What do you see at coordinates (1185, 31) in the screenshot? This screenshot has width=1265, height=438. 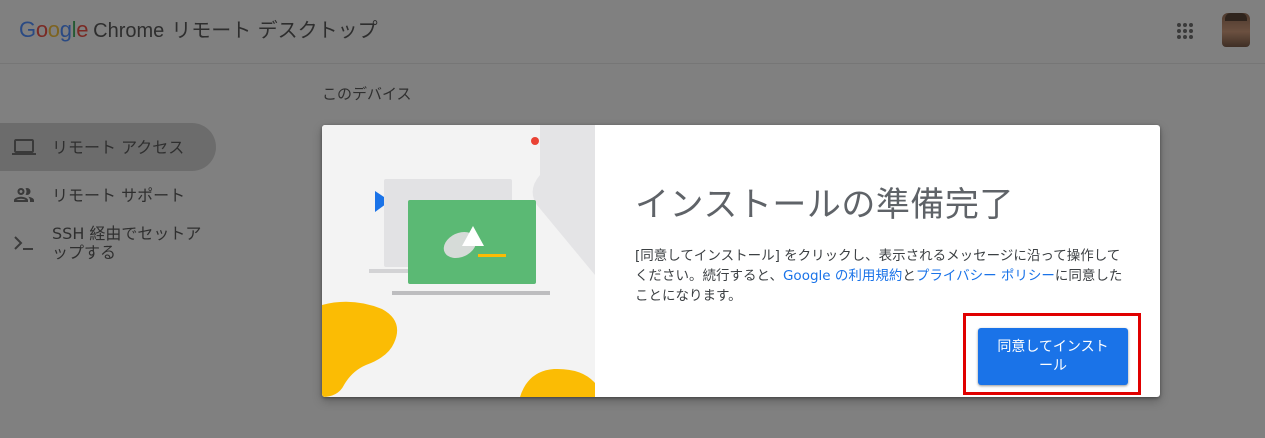 I see `google-apps-grid-icon` at bounding box center [1185, 31].